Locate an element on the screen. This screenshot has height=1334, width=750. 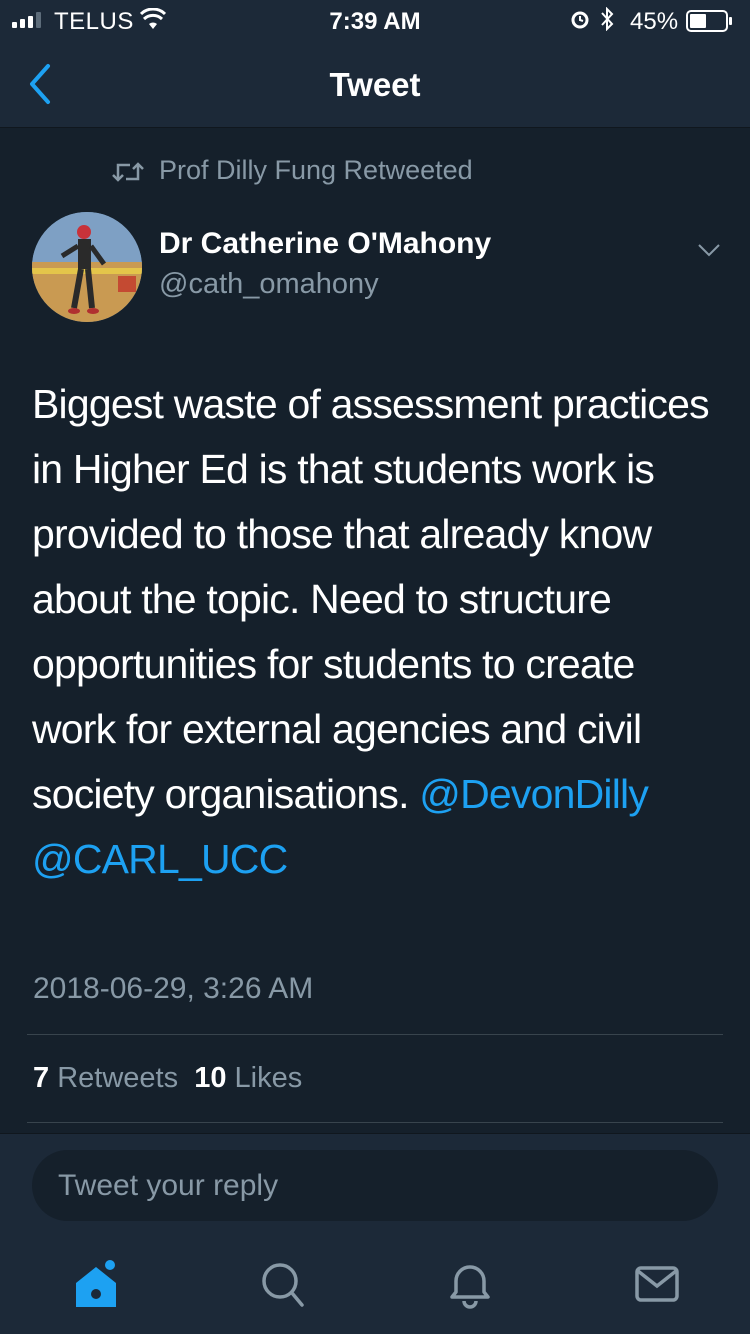
author-name: Dr Catherine O'Mahony is located at coordinates (325, 244).